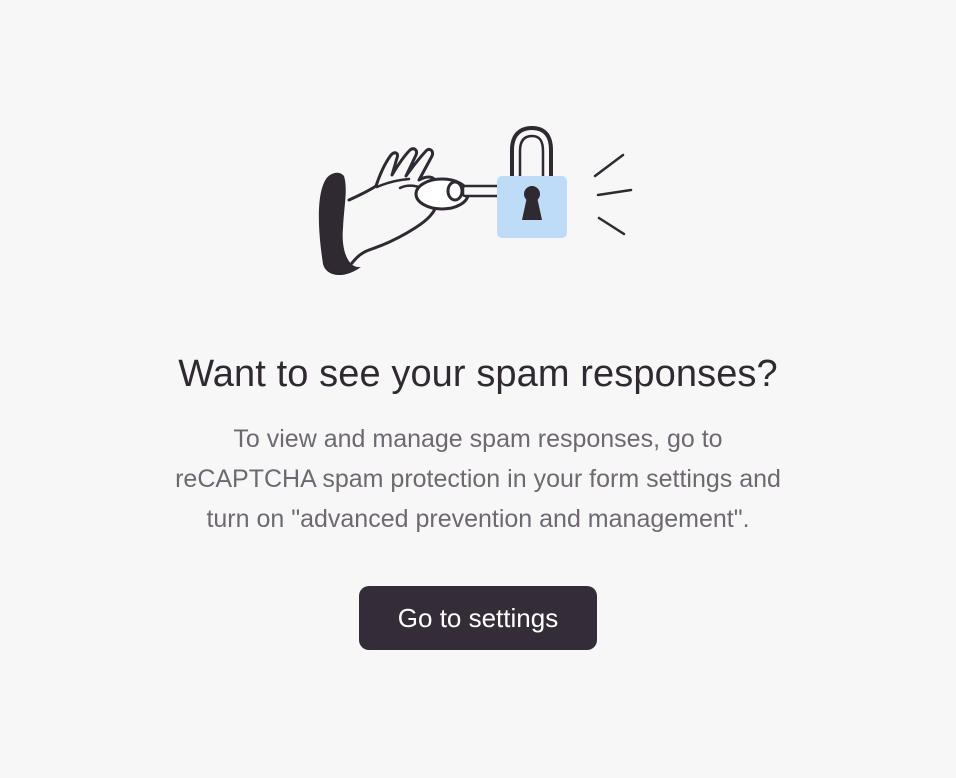 The width and height of the screenshot is (956, 778). Describe the element at coordinates (478, 374) in the screenshot. I see `empty-state-title: Want to see your spam responses?` at that location.